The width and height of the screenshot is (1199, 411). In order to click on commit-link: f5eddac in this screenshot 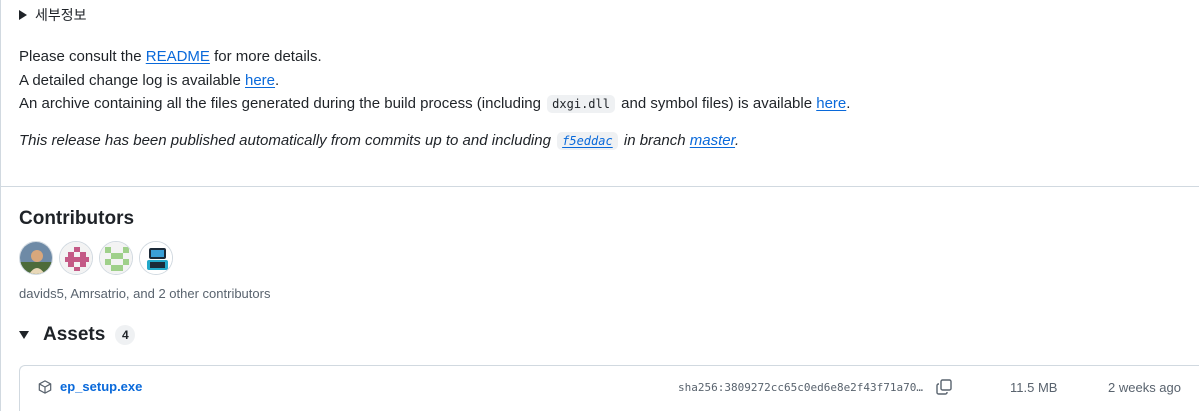, I will do `click(587, 141)`.